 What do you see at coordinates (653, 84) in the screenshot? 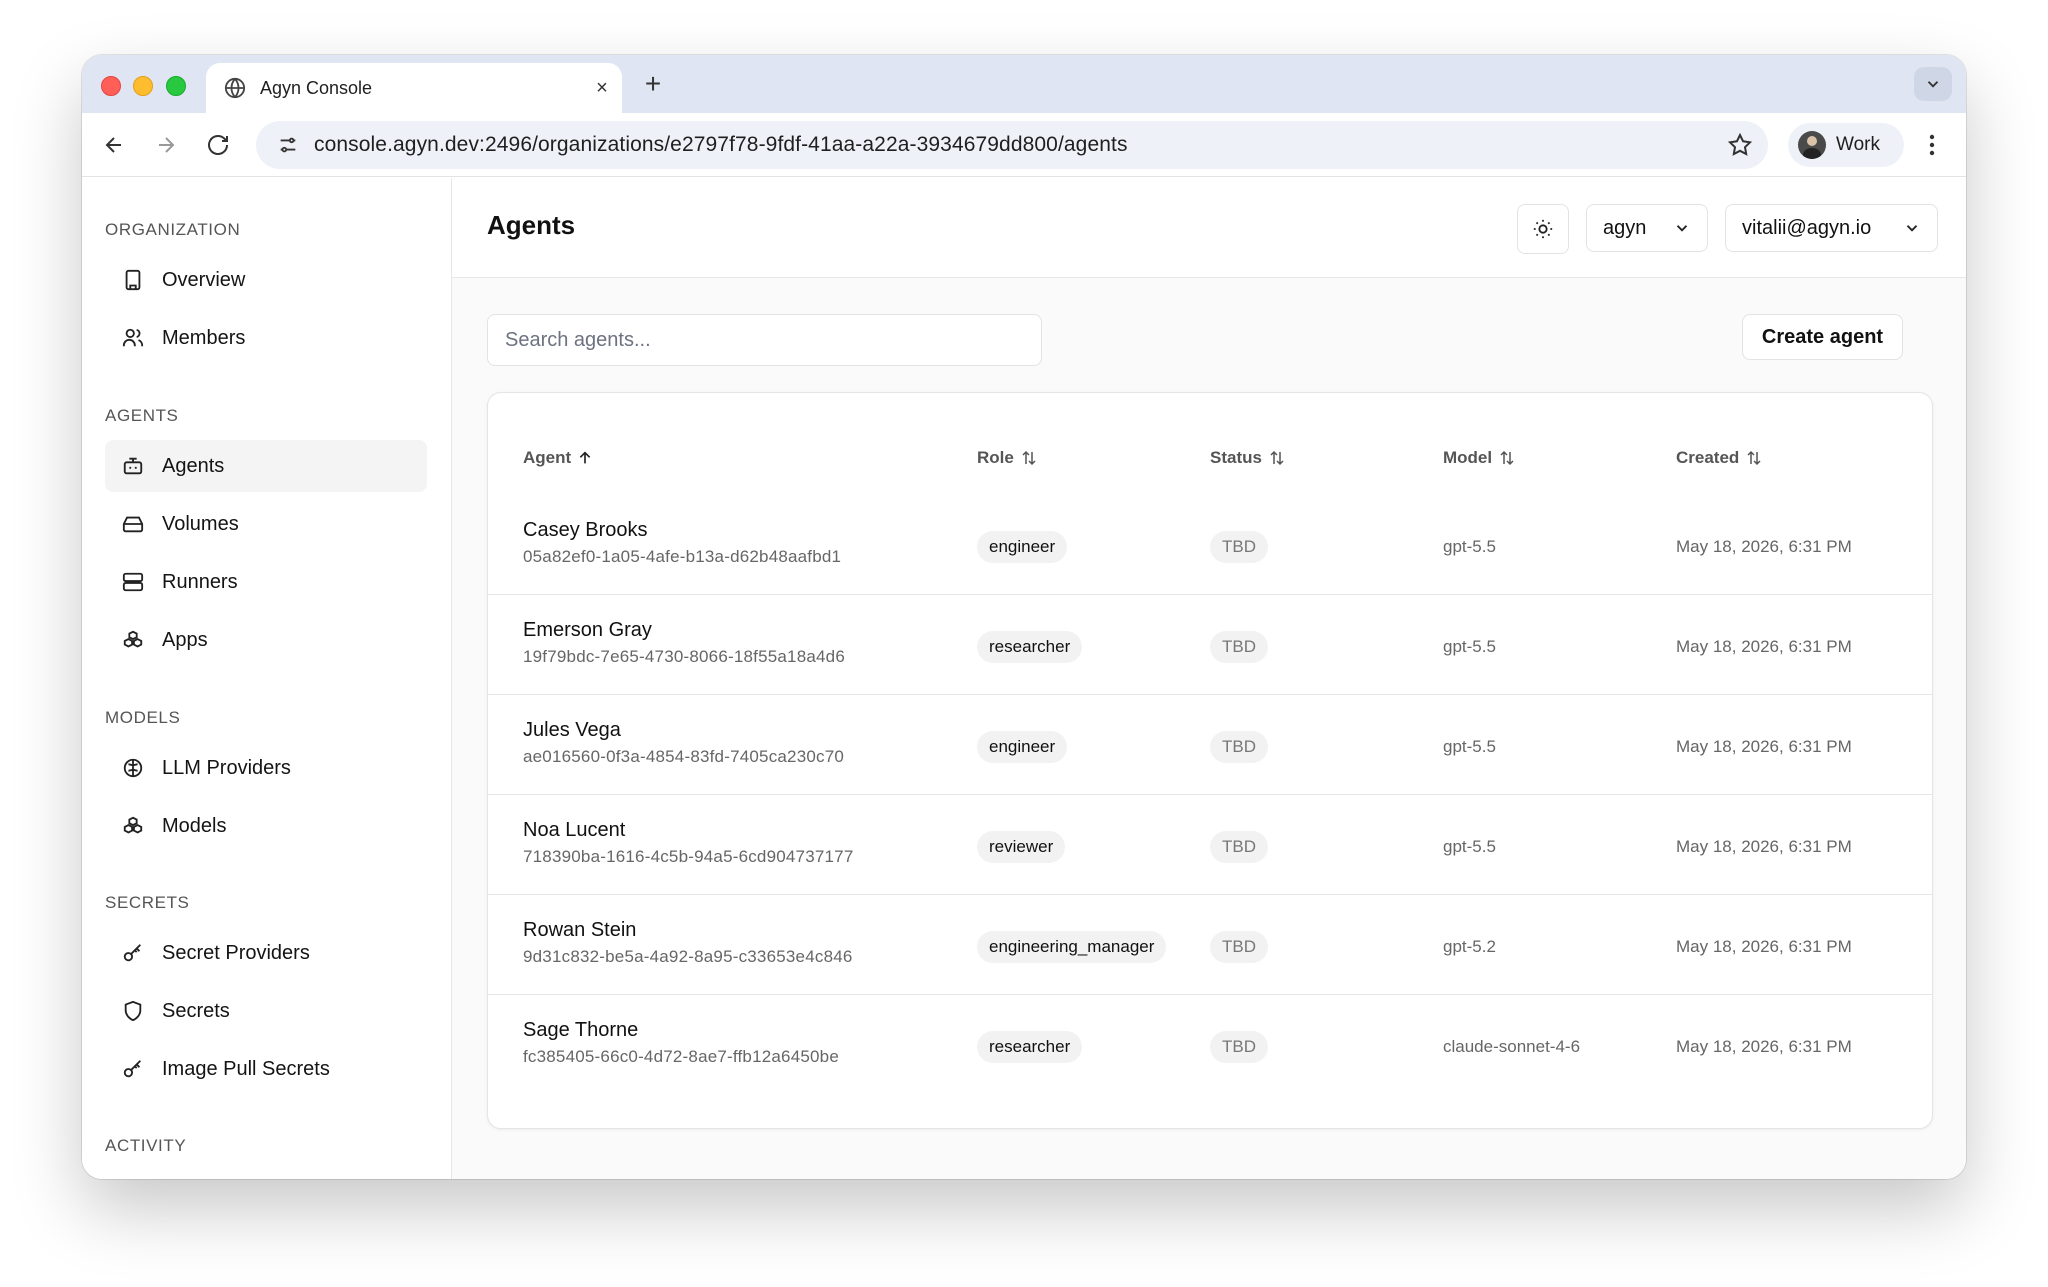
I see `new-tab-button: +` at bounding box center [653, 84].